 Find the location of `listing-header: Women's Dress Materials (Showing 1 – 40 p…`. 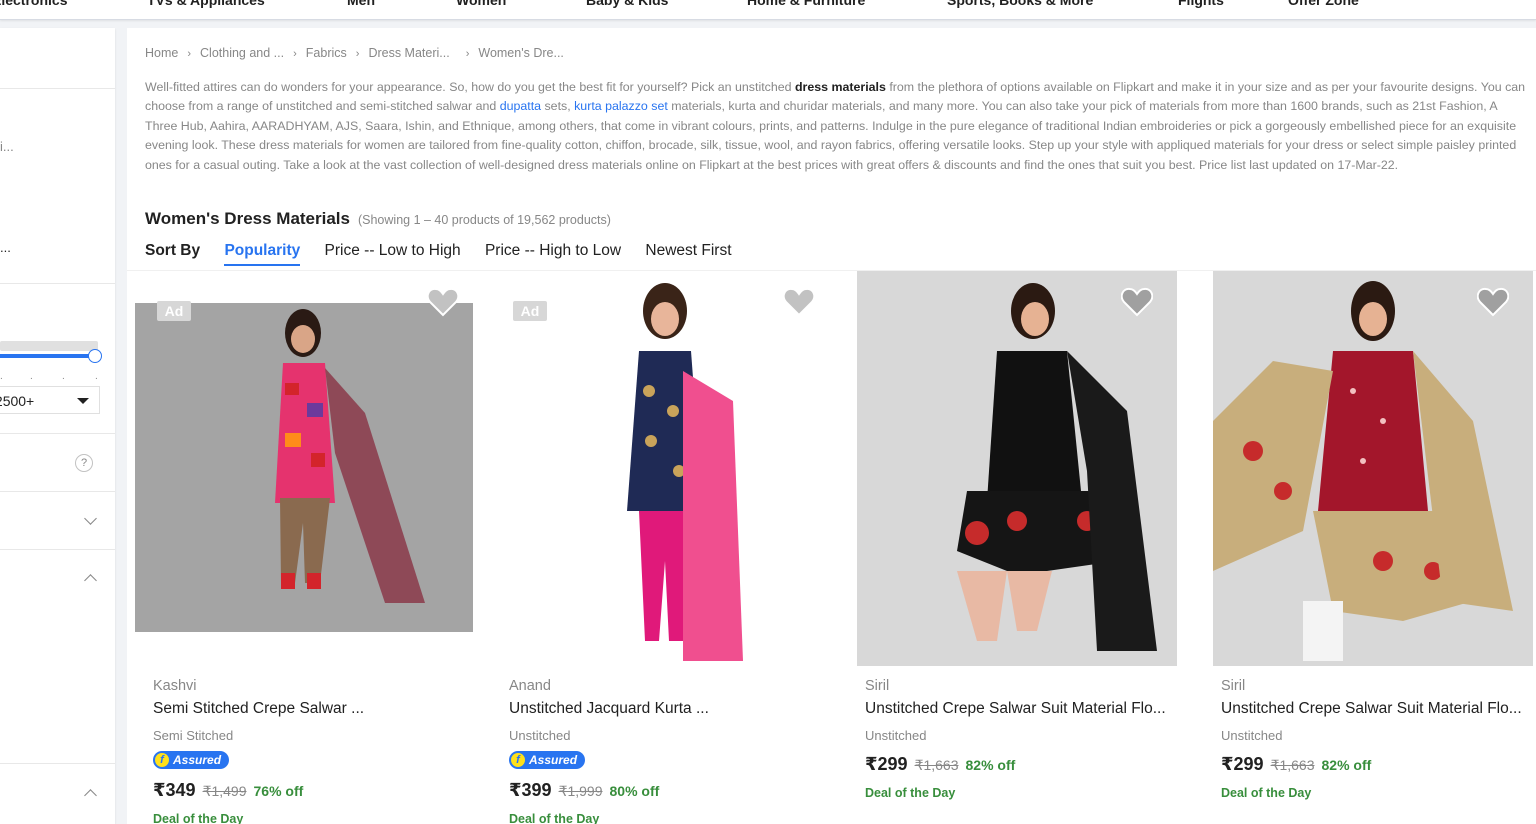

listing-header: Women's Dress Materials (Showing 1 – 40 p… is located at coordinates (378, 219).